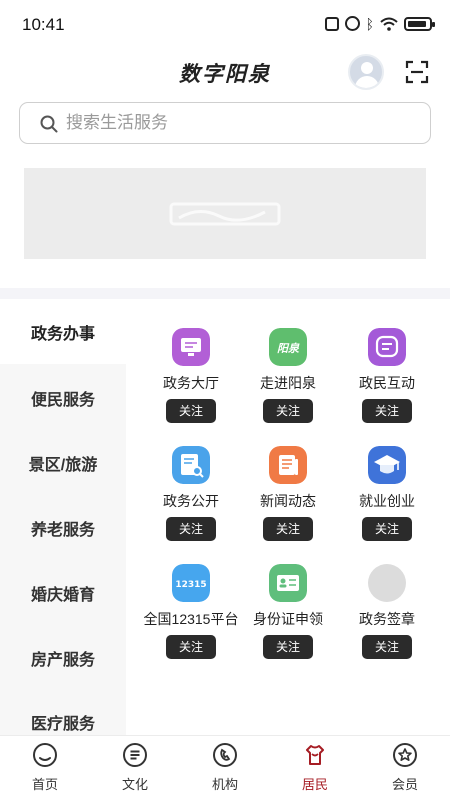 Image resolution: width=450 pixels, height=800 pixels. What do you see at coordinates (135, 755) in the screenshot?
I see `culture-icon` at bounding box center [135, 755].